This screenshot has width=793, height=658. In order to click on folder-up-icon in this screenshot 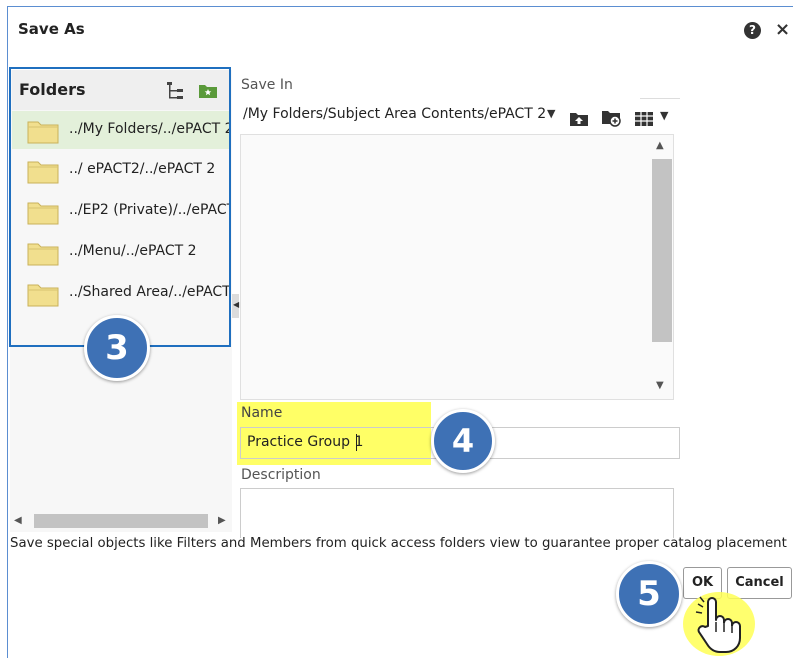, I will do `click(579, 118)`.